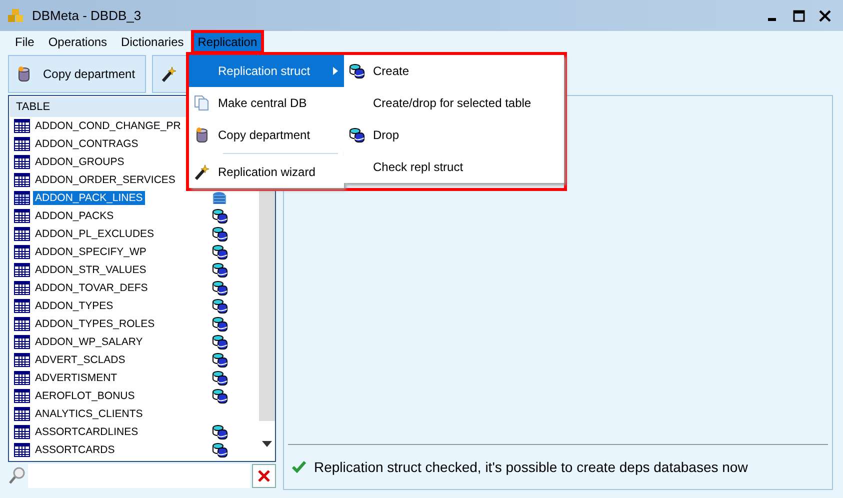 The image size is (843, 498). I want to click on table-name: ADDON_ORDER_SERVICES, so click(105, 180).